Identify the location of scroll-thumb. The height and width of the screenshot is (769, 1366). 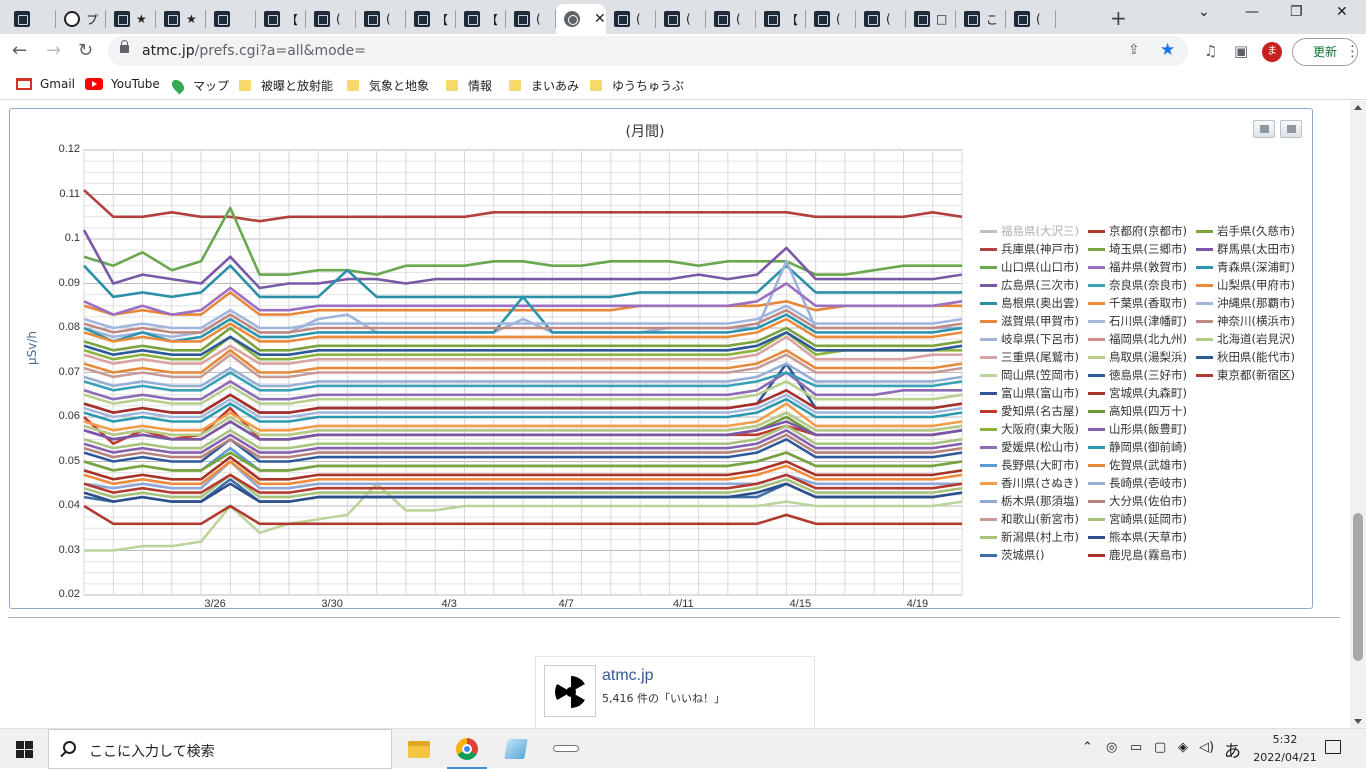
(1358, 587).